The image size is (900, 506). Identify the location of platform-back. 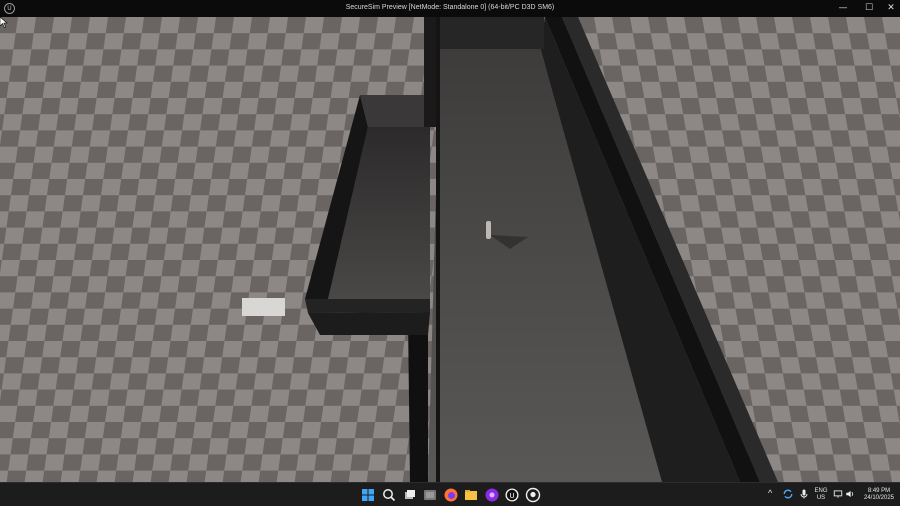
(395, 111).